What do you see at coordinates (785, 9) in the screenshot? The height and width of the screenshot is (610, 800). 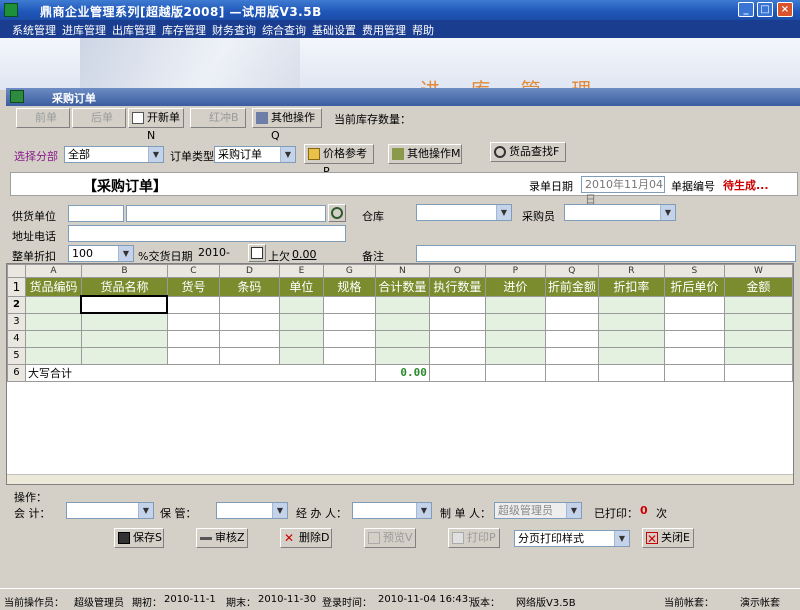 I see `close-icon: ×` at bounding box center [785, 9].